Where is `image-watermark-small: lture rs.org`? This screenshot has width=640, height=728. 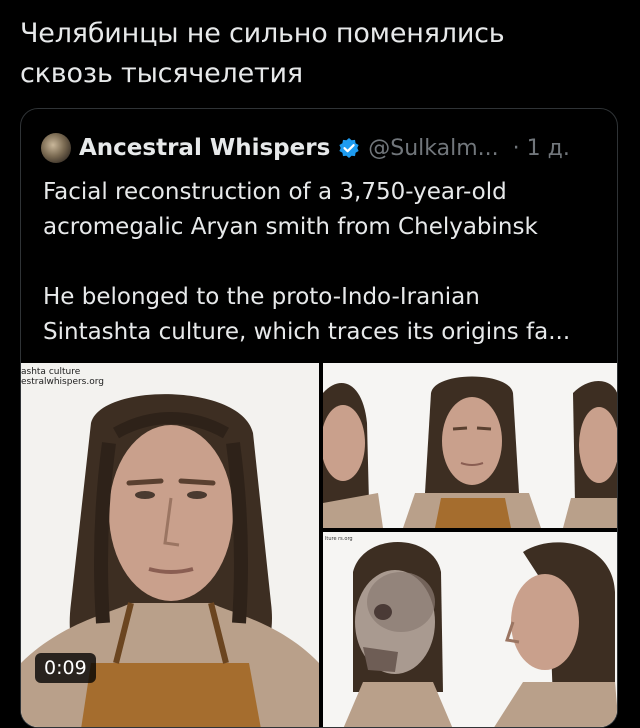 image-watermark-small: lture rs.org is located at coordinates (339, 539).